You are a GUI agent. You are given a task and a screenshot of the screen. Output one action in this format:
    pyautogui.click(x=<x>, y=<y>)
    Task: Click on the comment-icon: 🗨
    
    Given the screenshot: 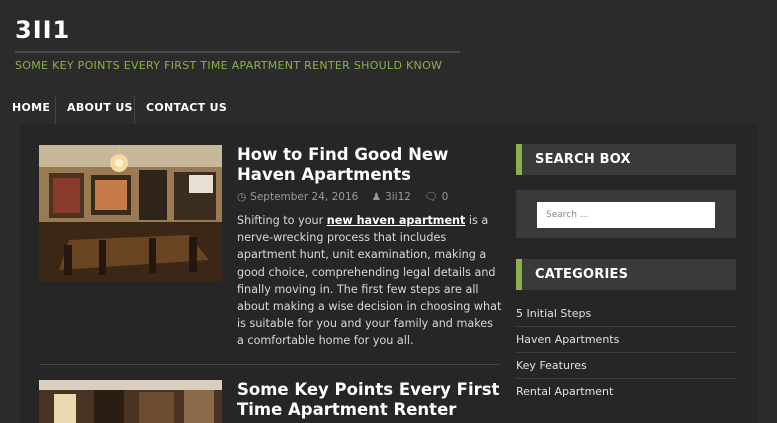 What is the action you would take?
    pyautogui.click(x=431, y=197)
    